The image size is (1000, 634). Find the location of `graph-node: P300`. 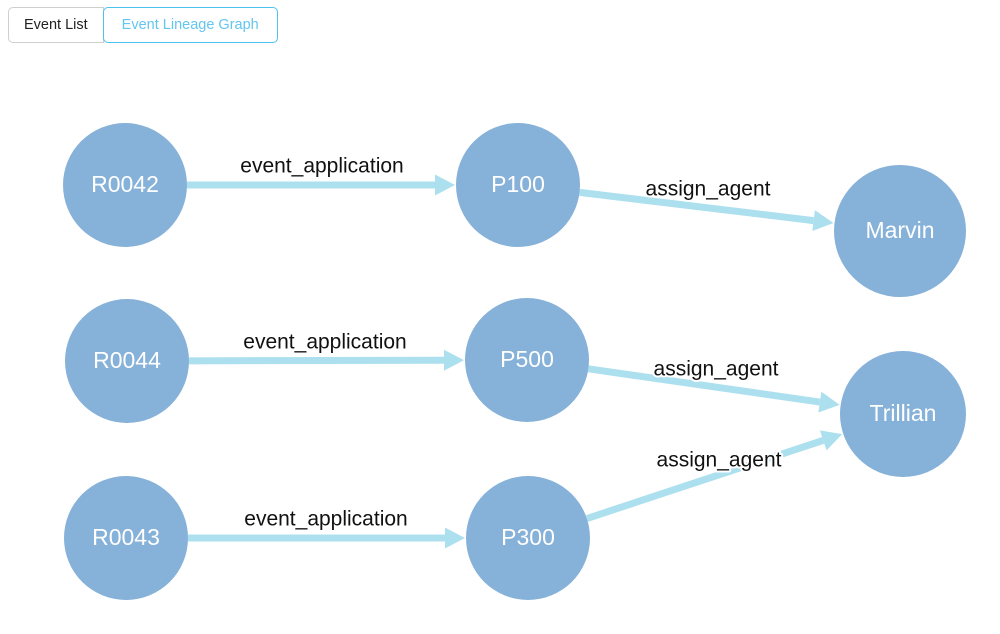

graph-node: P300 is located at coordinates (528, 538).